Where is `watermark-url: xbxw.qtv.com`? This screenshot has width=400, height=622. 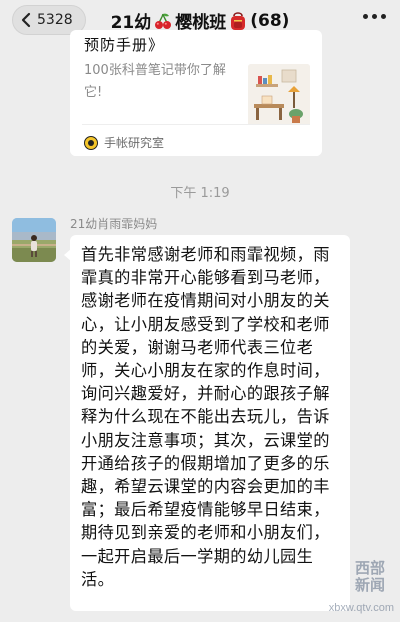 watermark-url: xbxw.qtv.com is located at coordinates (361, 608).